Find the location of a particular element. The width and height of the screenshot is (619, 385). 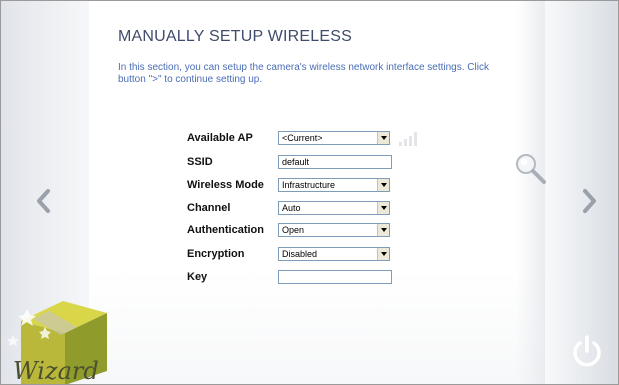

available-ap-select: <Current> is located at coordinates (334, 138).